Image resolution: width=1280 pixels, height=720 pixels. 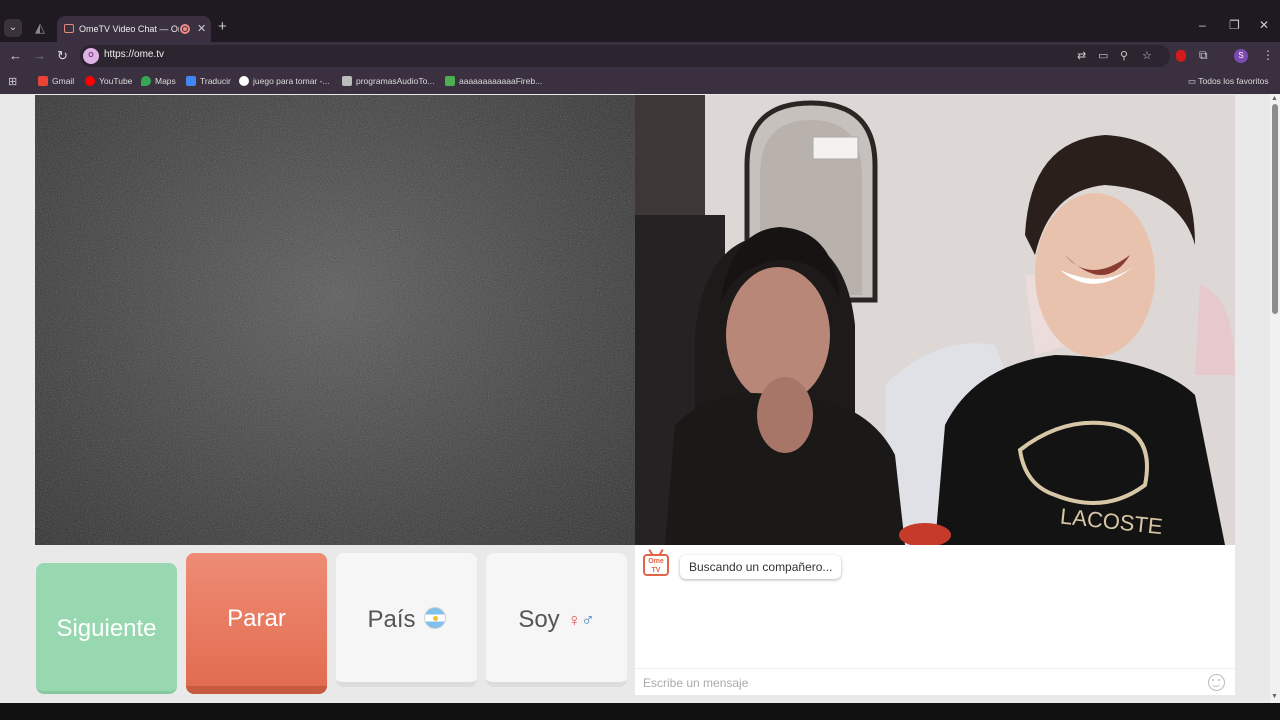 What do you see at coordinates (1241, 56) in the screenshot?
I see `profile-avatar: S` at bounding box center [1241, 56].